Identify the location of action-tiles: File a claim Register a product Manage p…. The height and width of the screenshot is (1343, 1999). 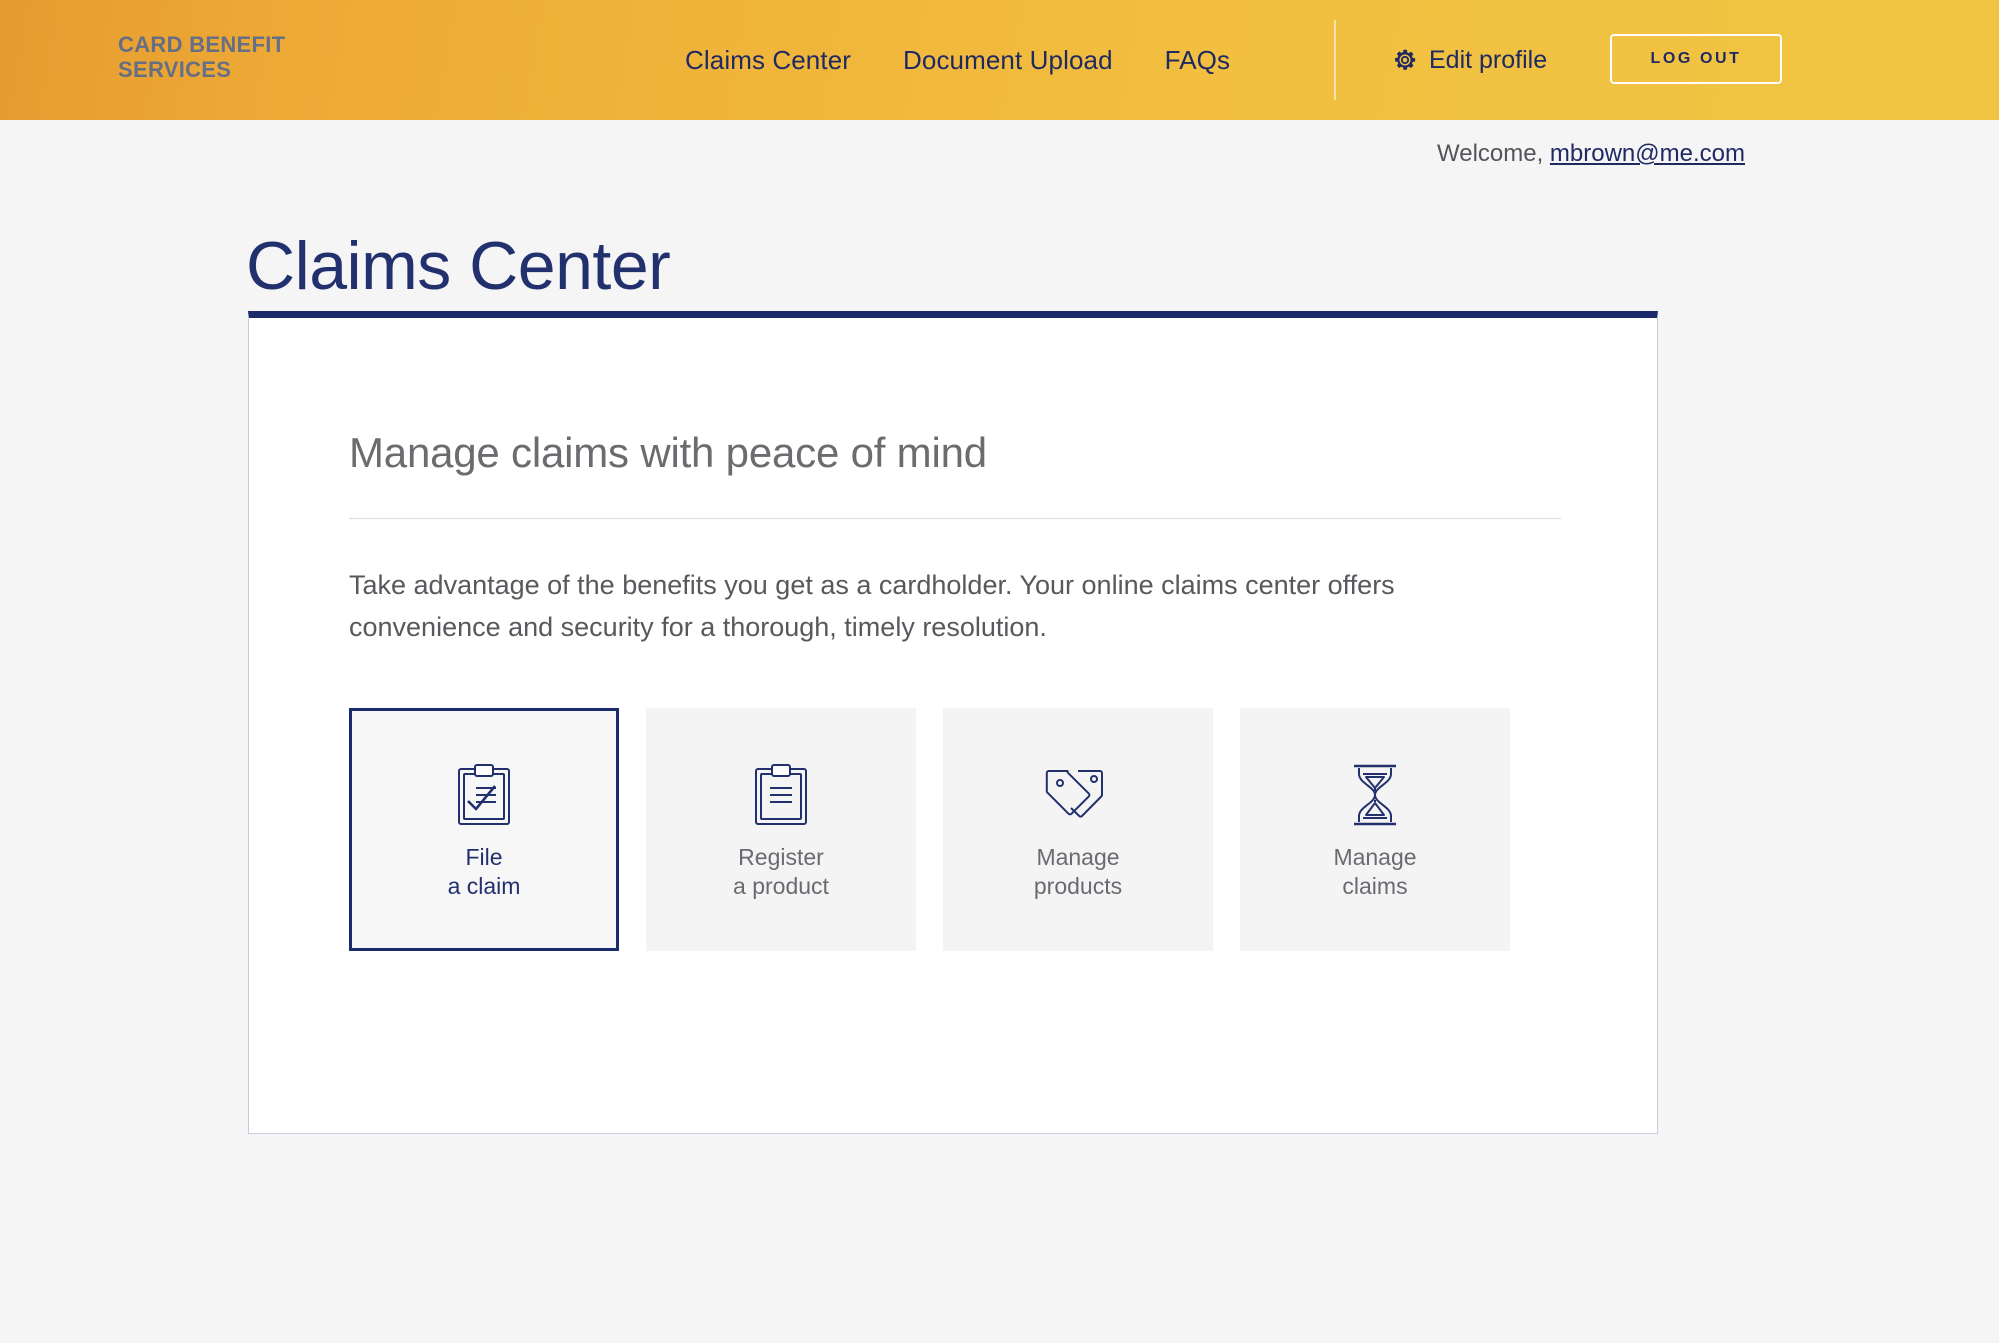
(955, 829).